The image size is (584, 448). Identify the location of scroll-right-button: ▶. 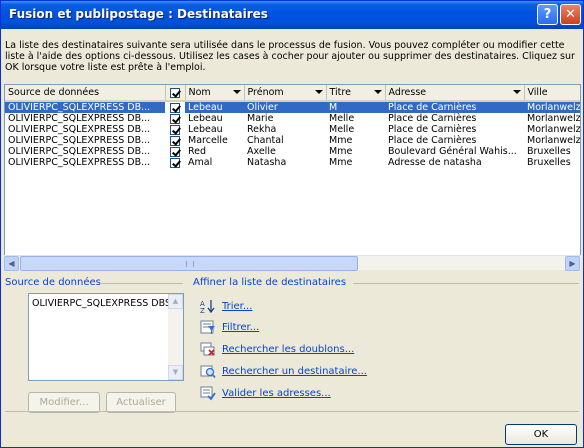
(572, 263).